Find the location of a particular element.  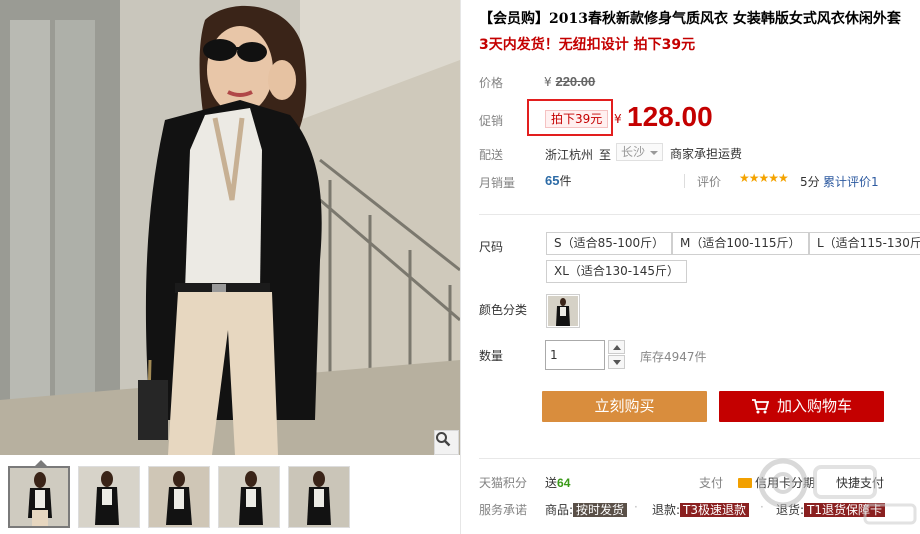

points-prefix: 送 is located at coordinates (551, 483).